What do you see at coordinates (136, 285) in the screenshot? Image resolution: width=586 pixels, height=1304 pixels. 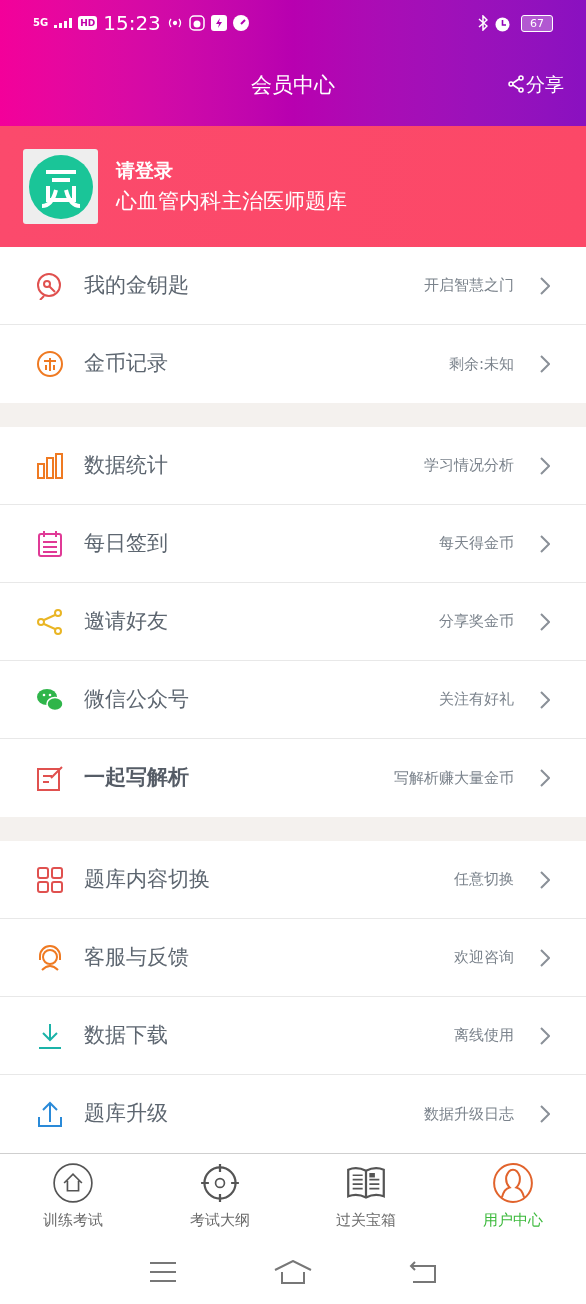 I see `menu-label: 我的金钥匙` at bounding box center [136, 285].